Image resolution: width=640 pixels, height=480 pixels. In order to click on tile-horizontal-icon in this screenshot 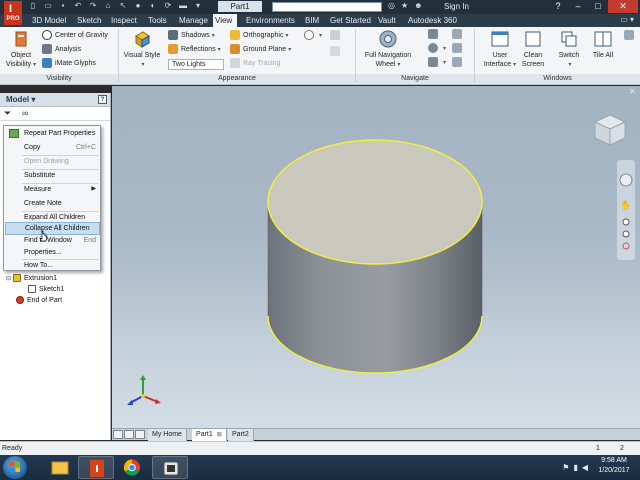, I will do `click(118, 434)`.